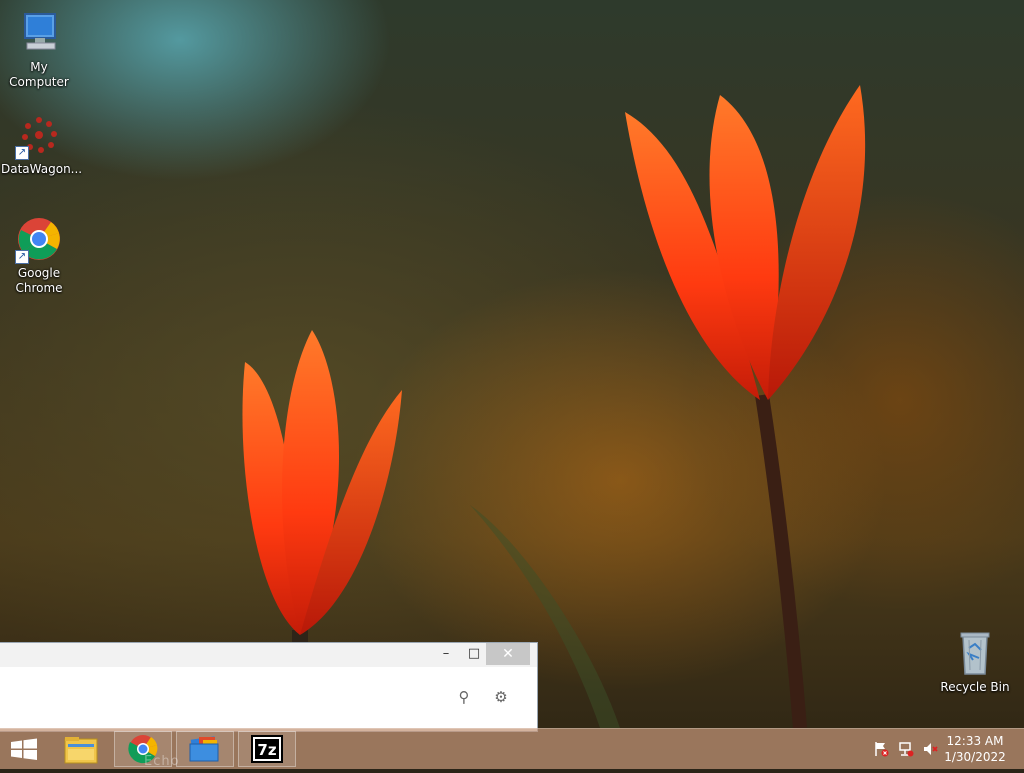  What do you see at coordinates (39, 240) in the screenshot?
I see `chrome-icon: ↗` at bounding box center [39, 240].